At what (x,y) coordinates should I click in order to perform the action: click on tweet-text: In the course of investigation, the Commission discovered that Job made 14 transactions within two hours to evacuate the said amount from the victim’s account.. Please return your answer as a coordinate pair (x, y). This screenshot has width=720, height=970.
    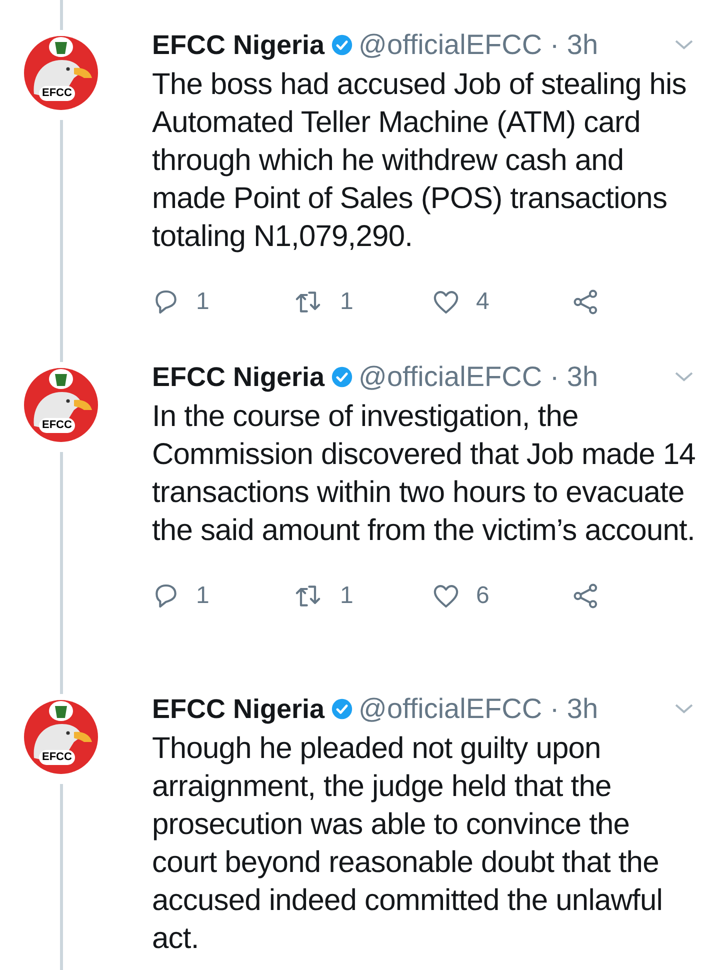
    Looking at the image, I should click on (424, 474).